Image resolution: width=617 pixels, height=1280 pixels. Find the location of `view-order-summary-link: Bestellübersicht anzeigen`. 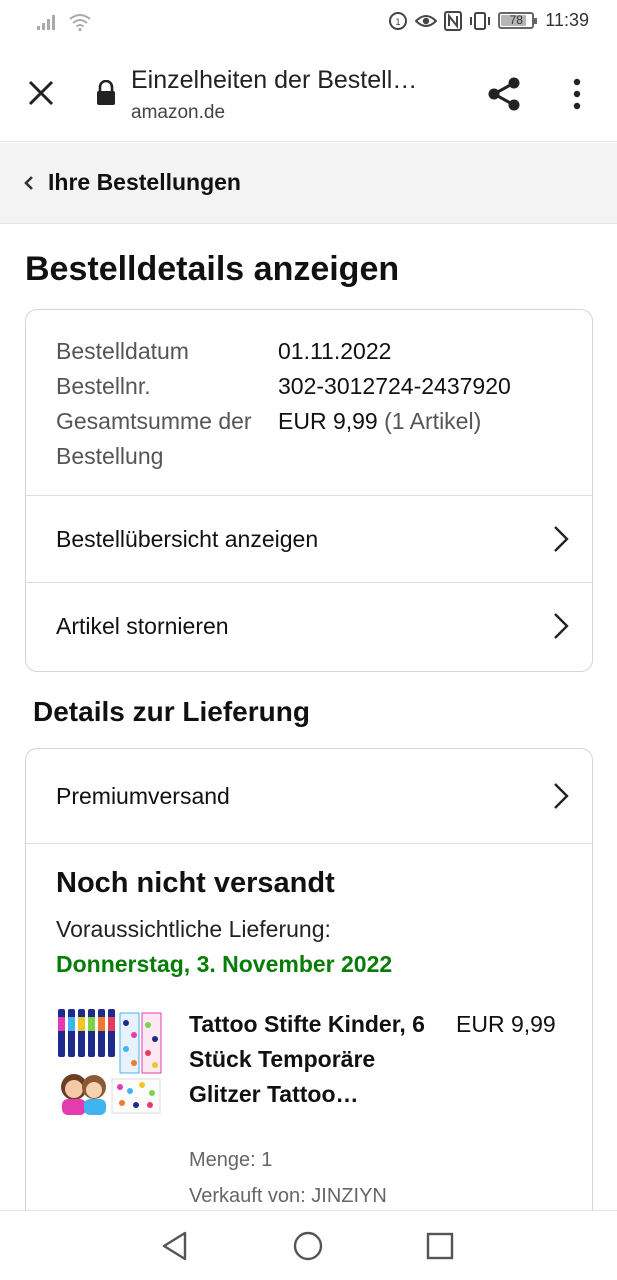

view-order-summary-link: Bestellübersicht anzeigen is located at coordinates (309, 539).